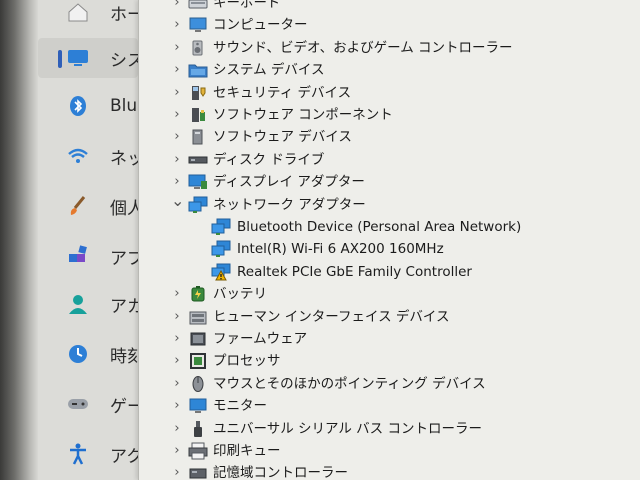 The image size is (640, 480). I want to click on disk-drive-icon, so click(198, 160).